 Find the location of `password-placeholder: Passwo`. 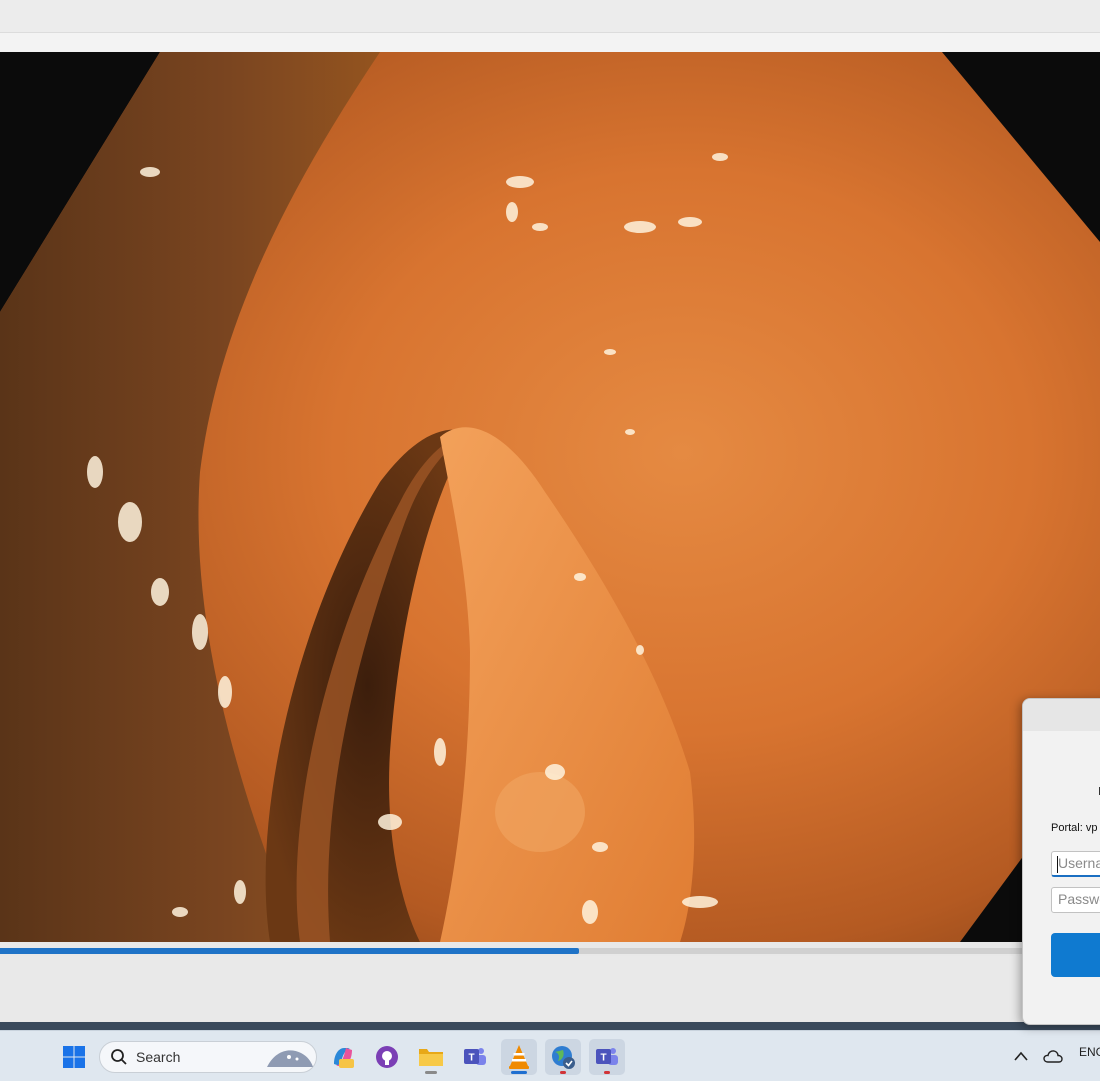

password-placeholder: Passwo is located at coordinates (1079, 899).